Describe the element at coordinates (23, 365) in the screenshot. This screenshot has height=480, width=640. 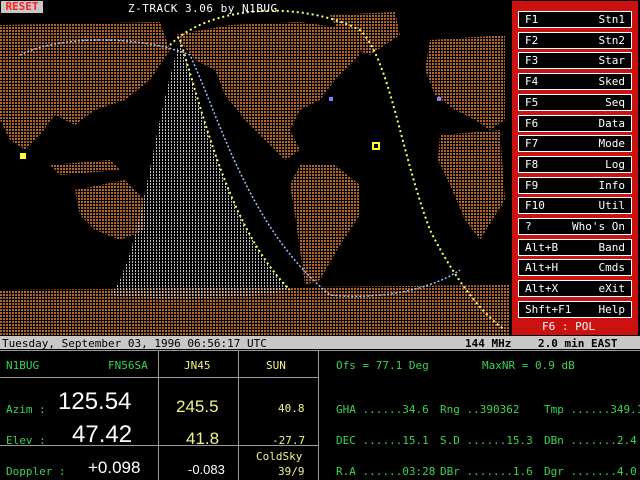
I see `station-call: N1BUG` at that location.